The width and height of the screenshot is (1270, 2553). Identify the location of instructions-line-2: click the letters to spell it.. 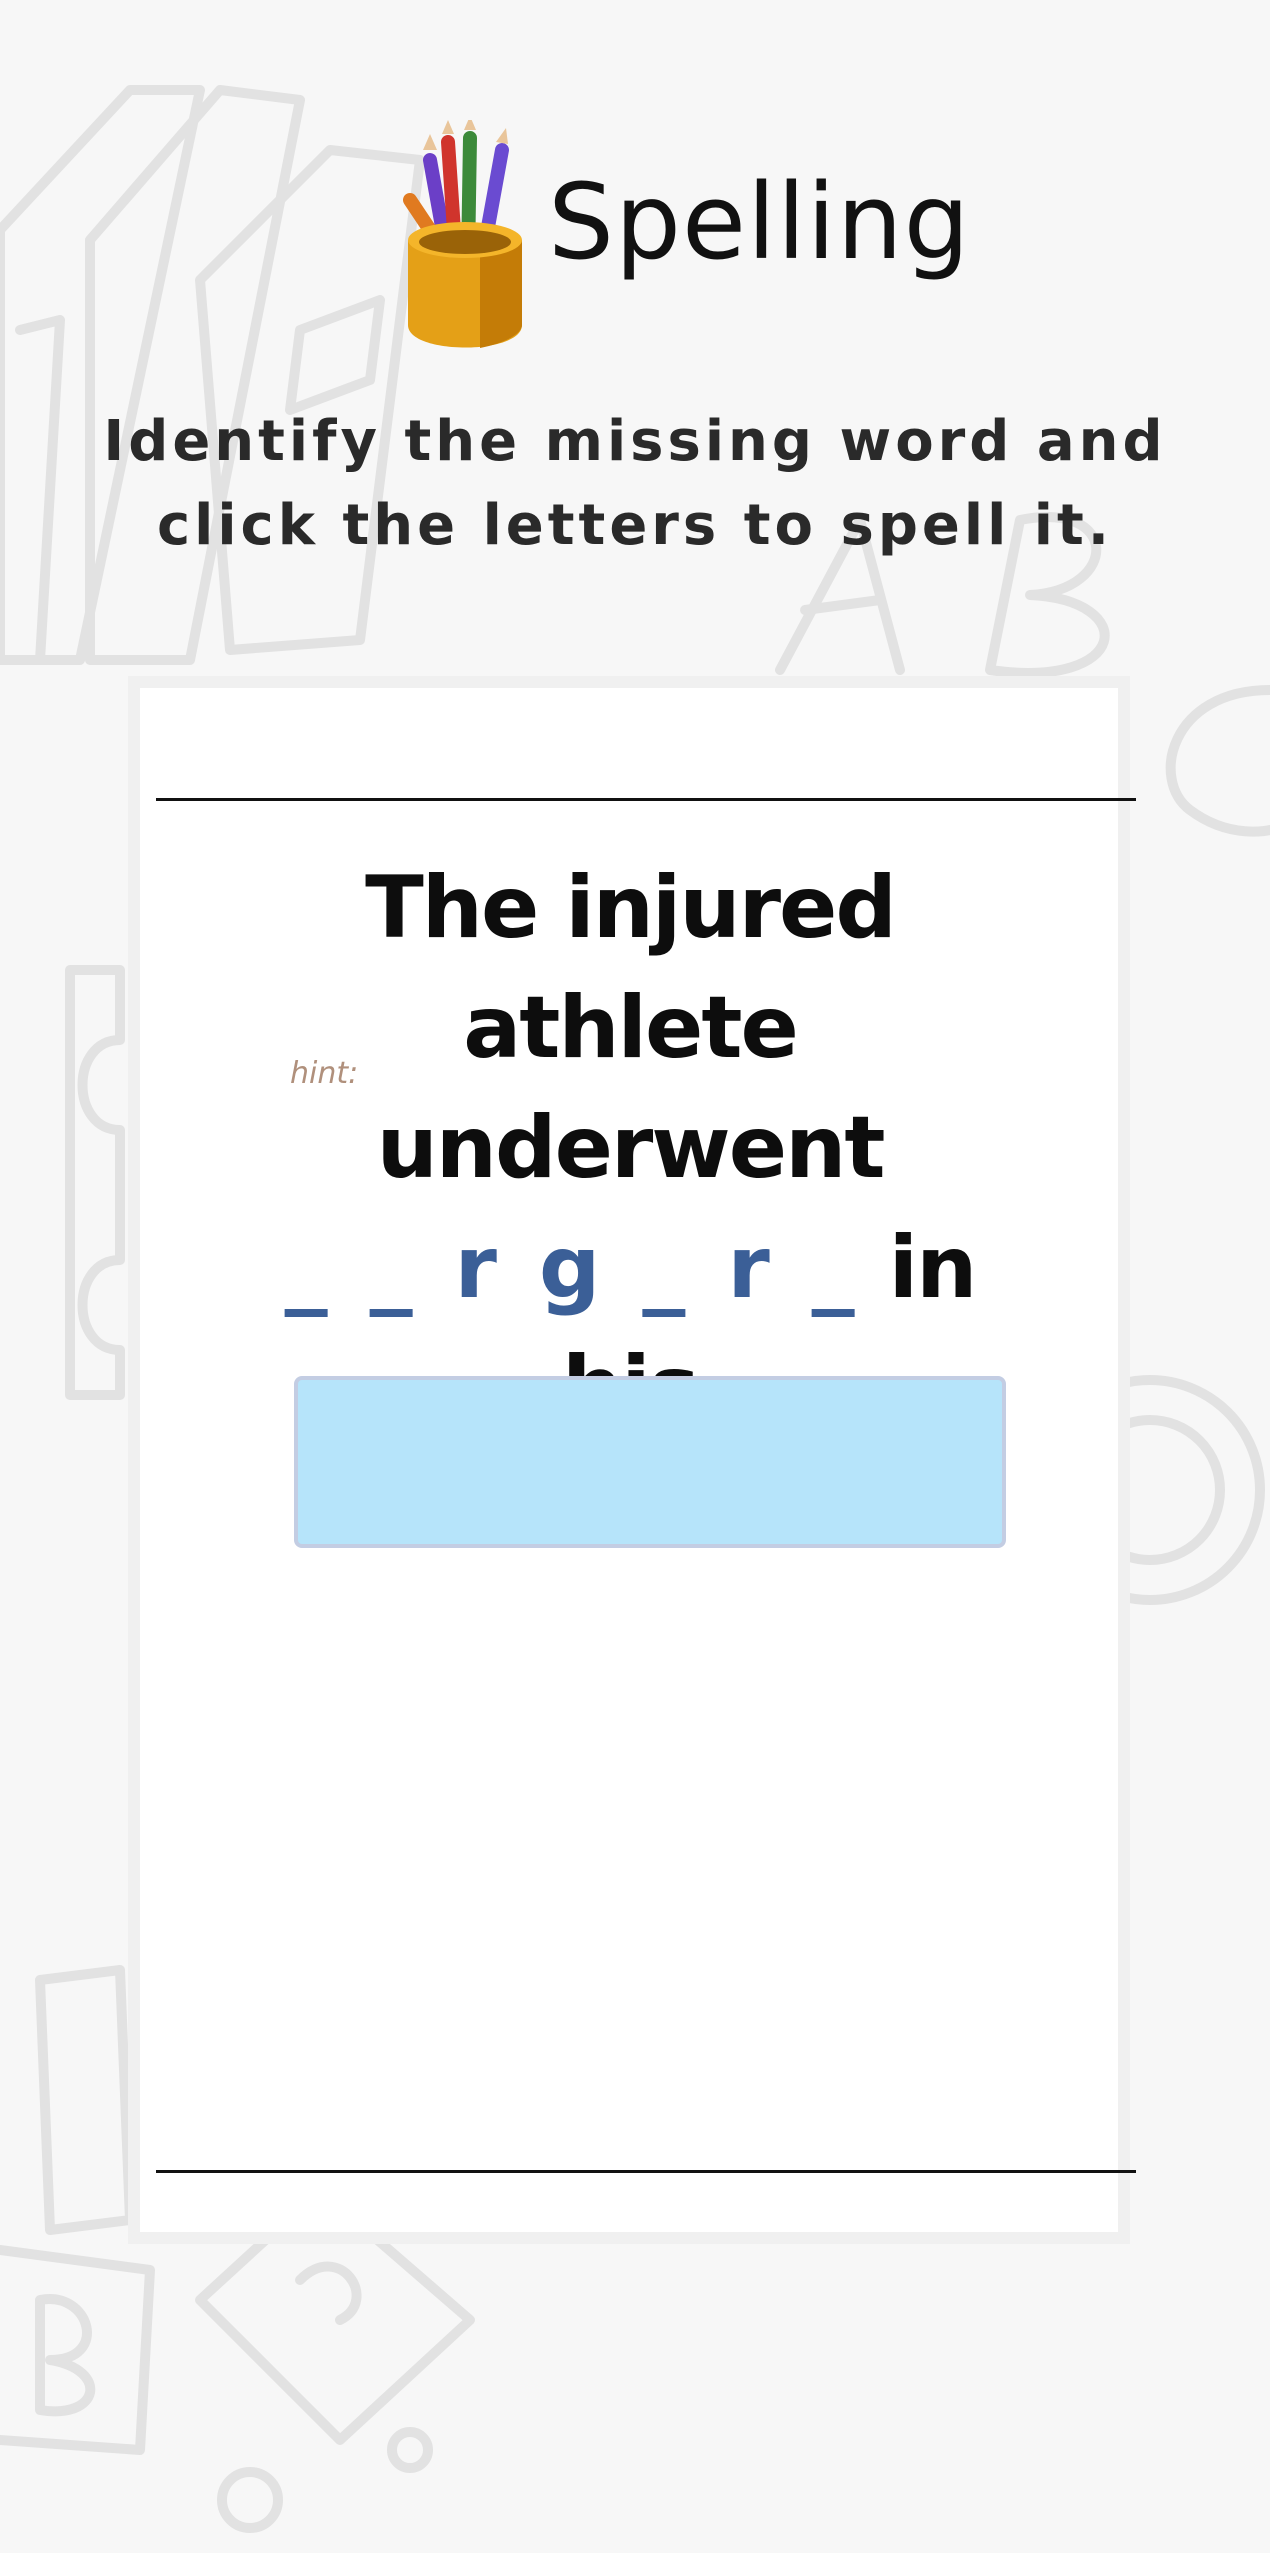
(635, 525).